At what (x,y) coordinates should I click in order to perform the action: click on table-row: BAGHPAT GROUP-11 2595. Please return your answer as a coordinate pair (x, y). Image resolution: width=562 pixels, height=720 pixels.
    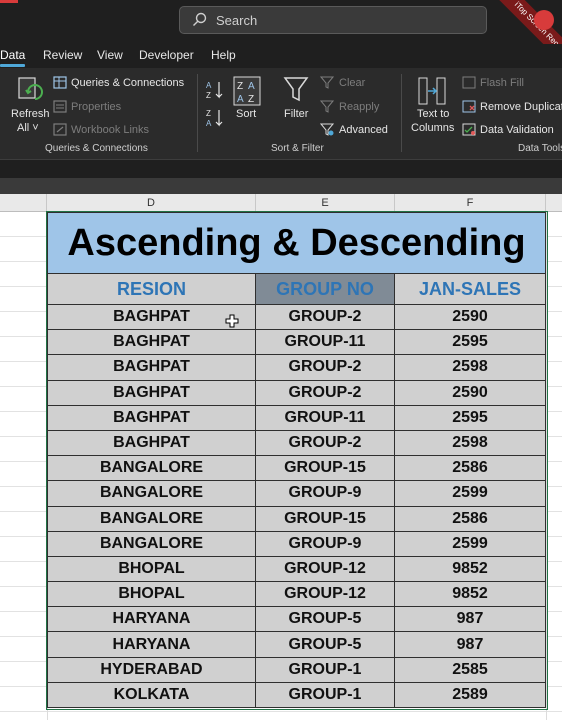
    Looking at the image, I should click on (296, 418).